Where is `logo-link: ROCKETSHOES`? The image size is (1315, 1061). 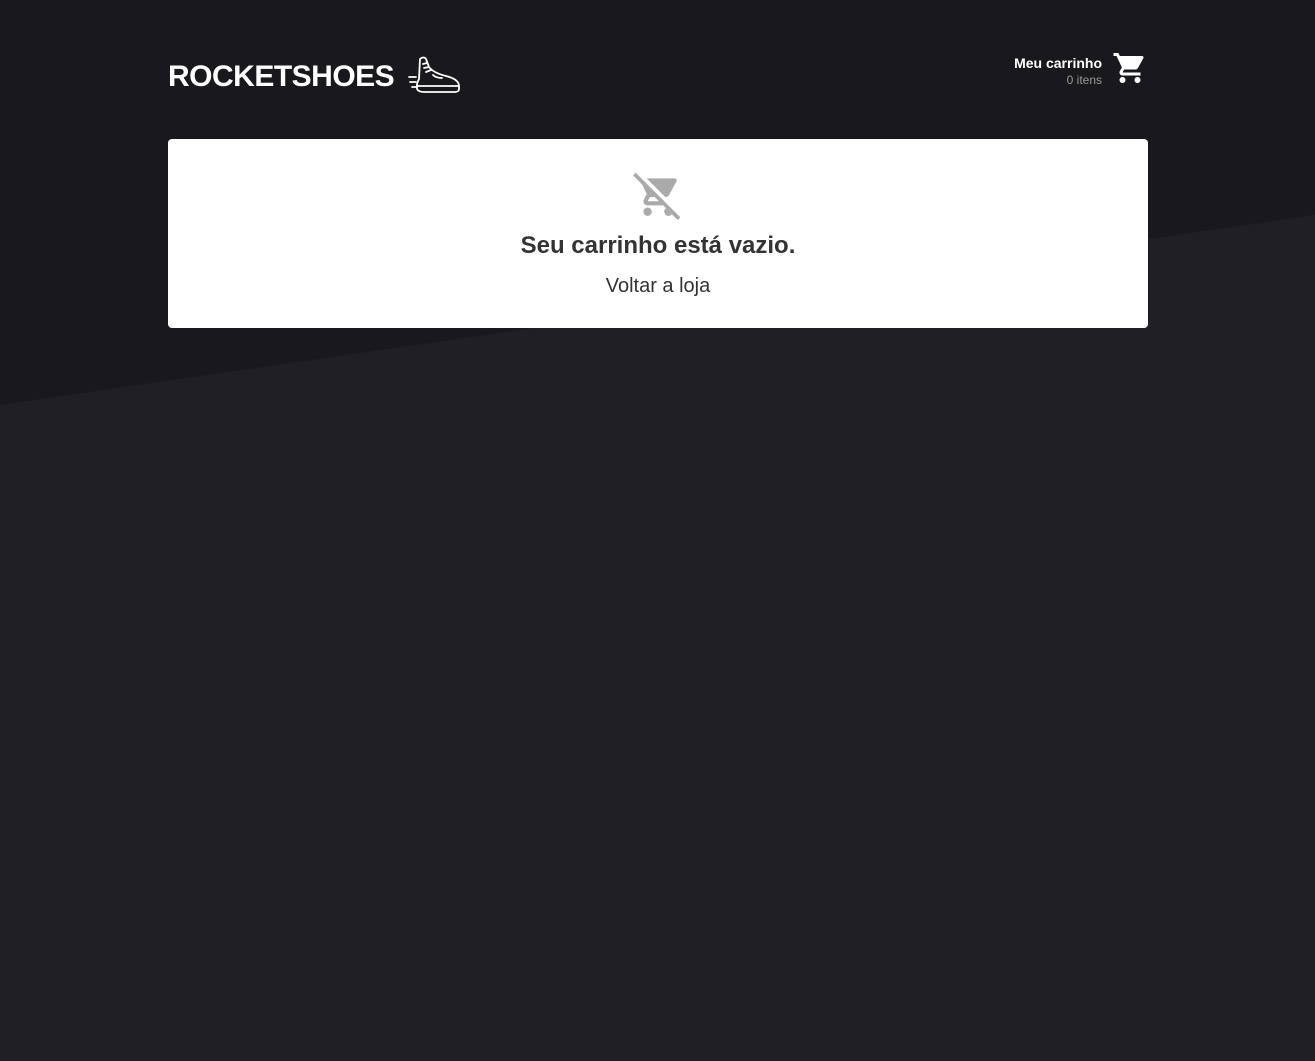 logo-link: ROCKETSHOES is located at coordinates (315, 75).